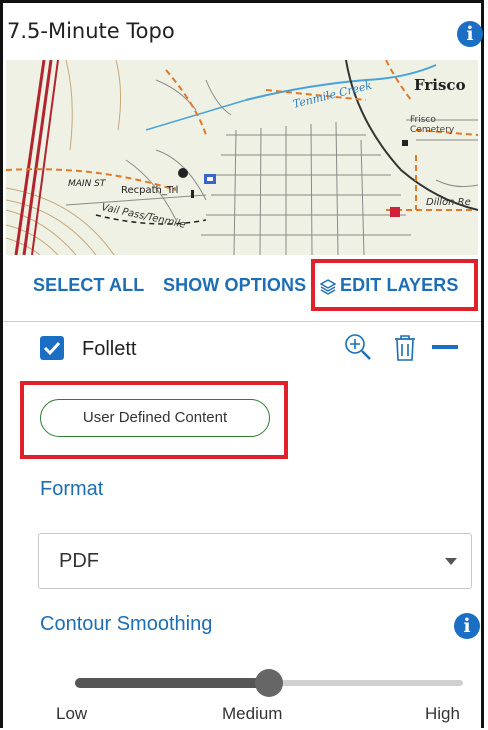 The image size is (488, 730). I want to click on slider-fill, so click(172, 683).